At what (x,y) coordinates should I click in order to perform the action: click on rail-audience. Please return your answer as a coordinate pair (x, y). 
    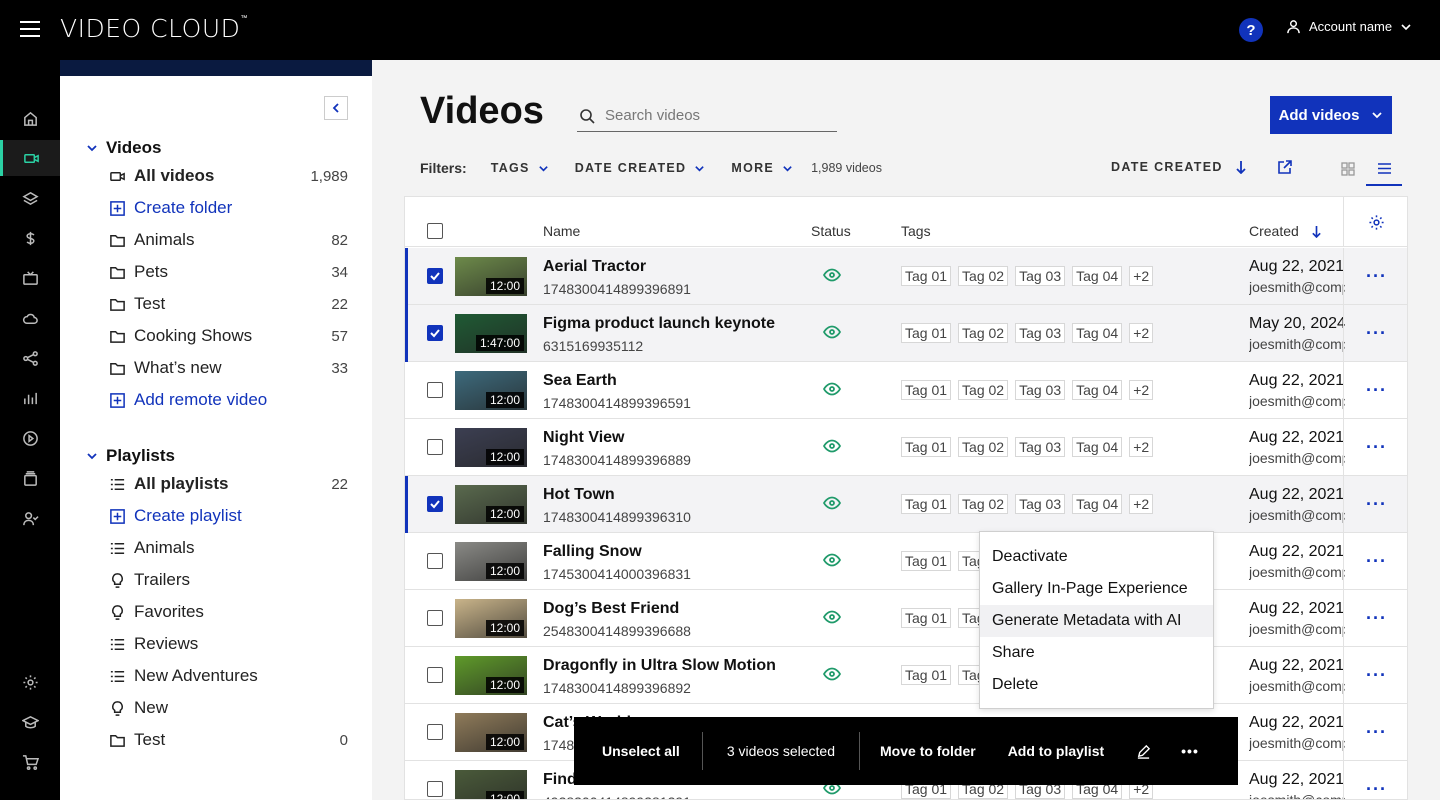
    Looking at the image, I should click on (30, 518).